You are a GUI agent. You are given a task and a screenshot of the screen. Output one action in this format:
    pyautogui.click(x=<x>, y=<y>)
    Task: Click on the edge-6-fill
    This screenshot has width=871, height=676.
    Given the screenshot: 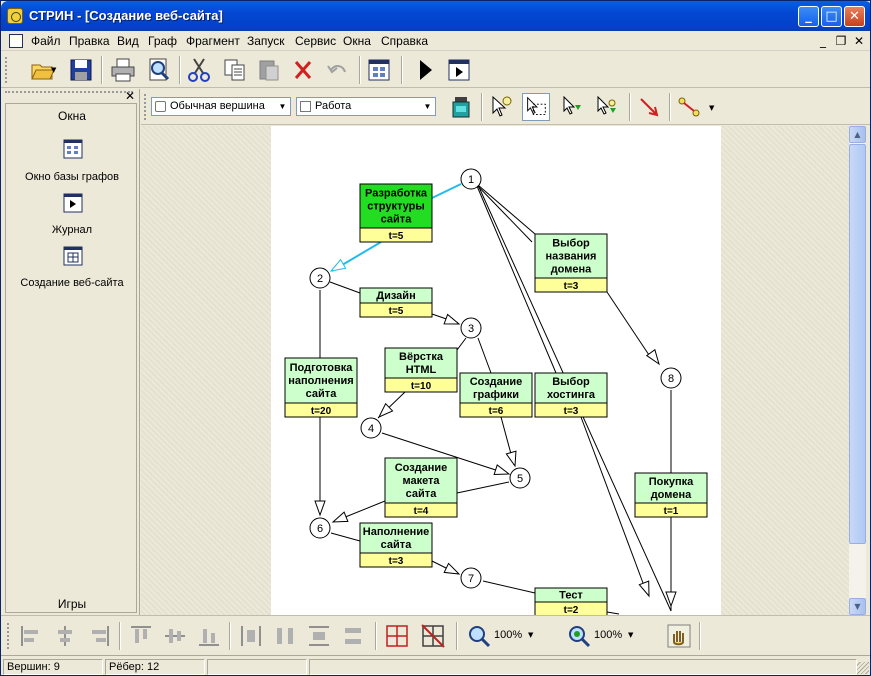 What is the action you would take?
    pyautogui.click(x=345, y=537)
    